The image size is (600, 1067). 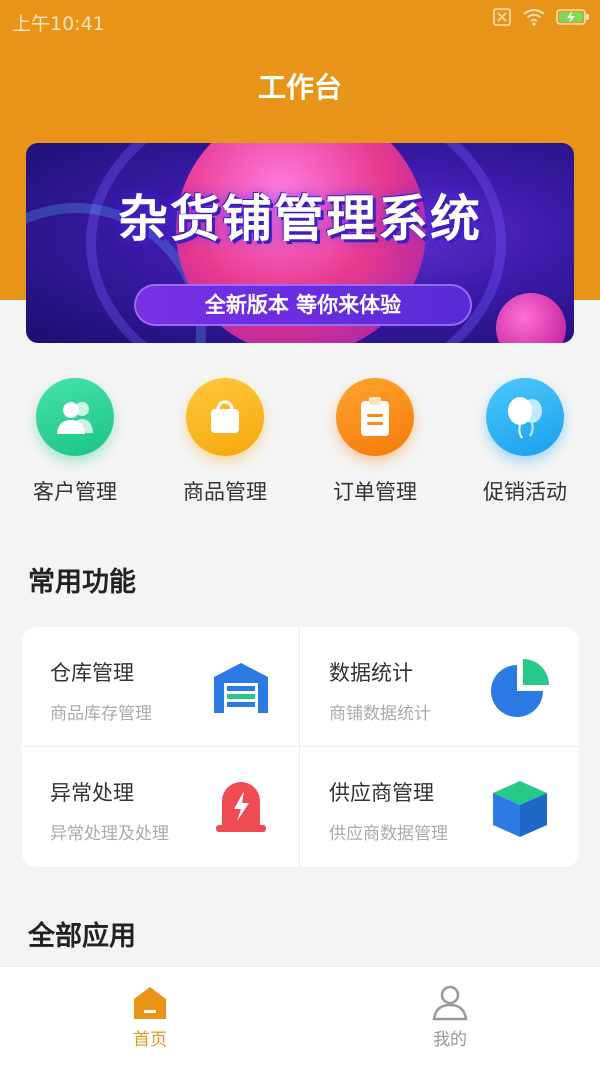 I want to click on feature-title: 异常处理, so click(x=92, y=793).